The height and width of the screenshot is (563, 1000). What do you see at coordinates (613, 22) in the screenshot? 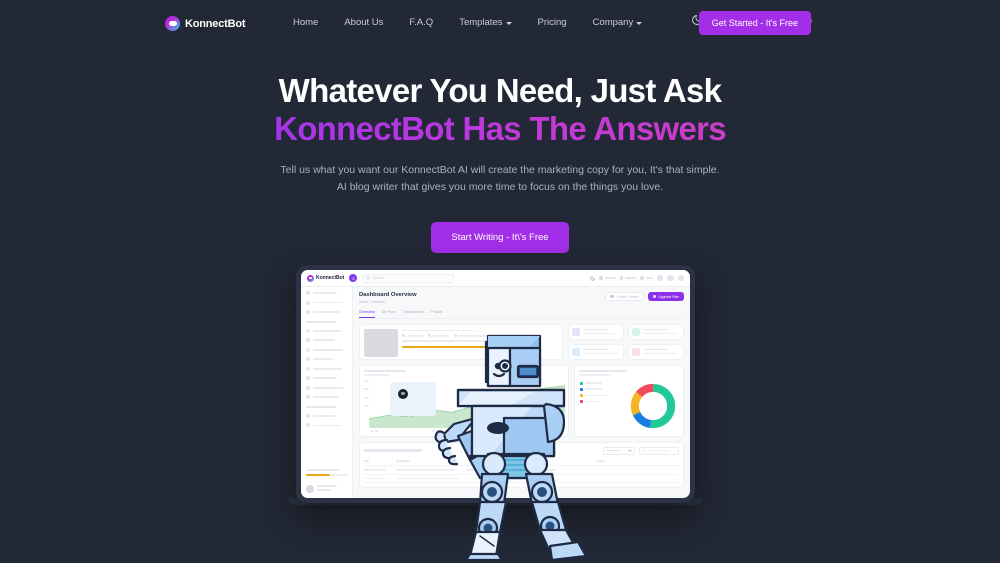
I see `nav-label: Company` at bounding box center [613, 22].